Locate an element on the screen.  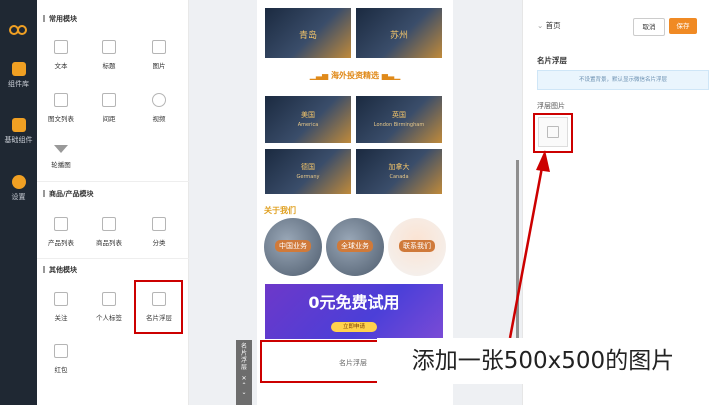
highlight-card-float-component is located at coordinates (158, 307).